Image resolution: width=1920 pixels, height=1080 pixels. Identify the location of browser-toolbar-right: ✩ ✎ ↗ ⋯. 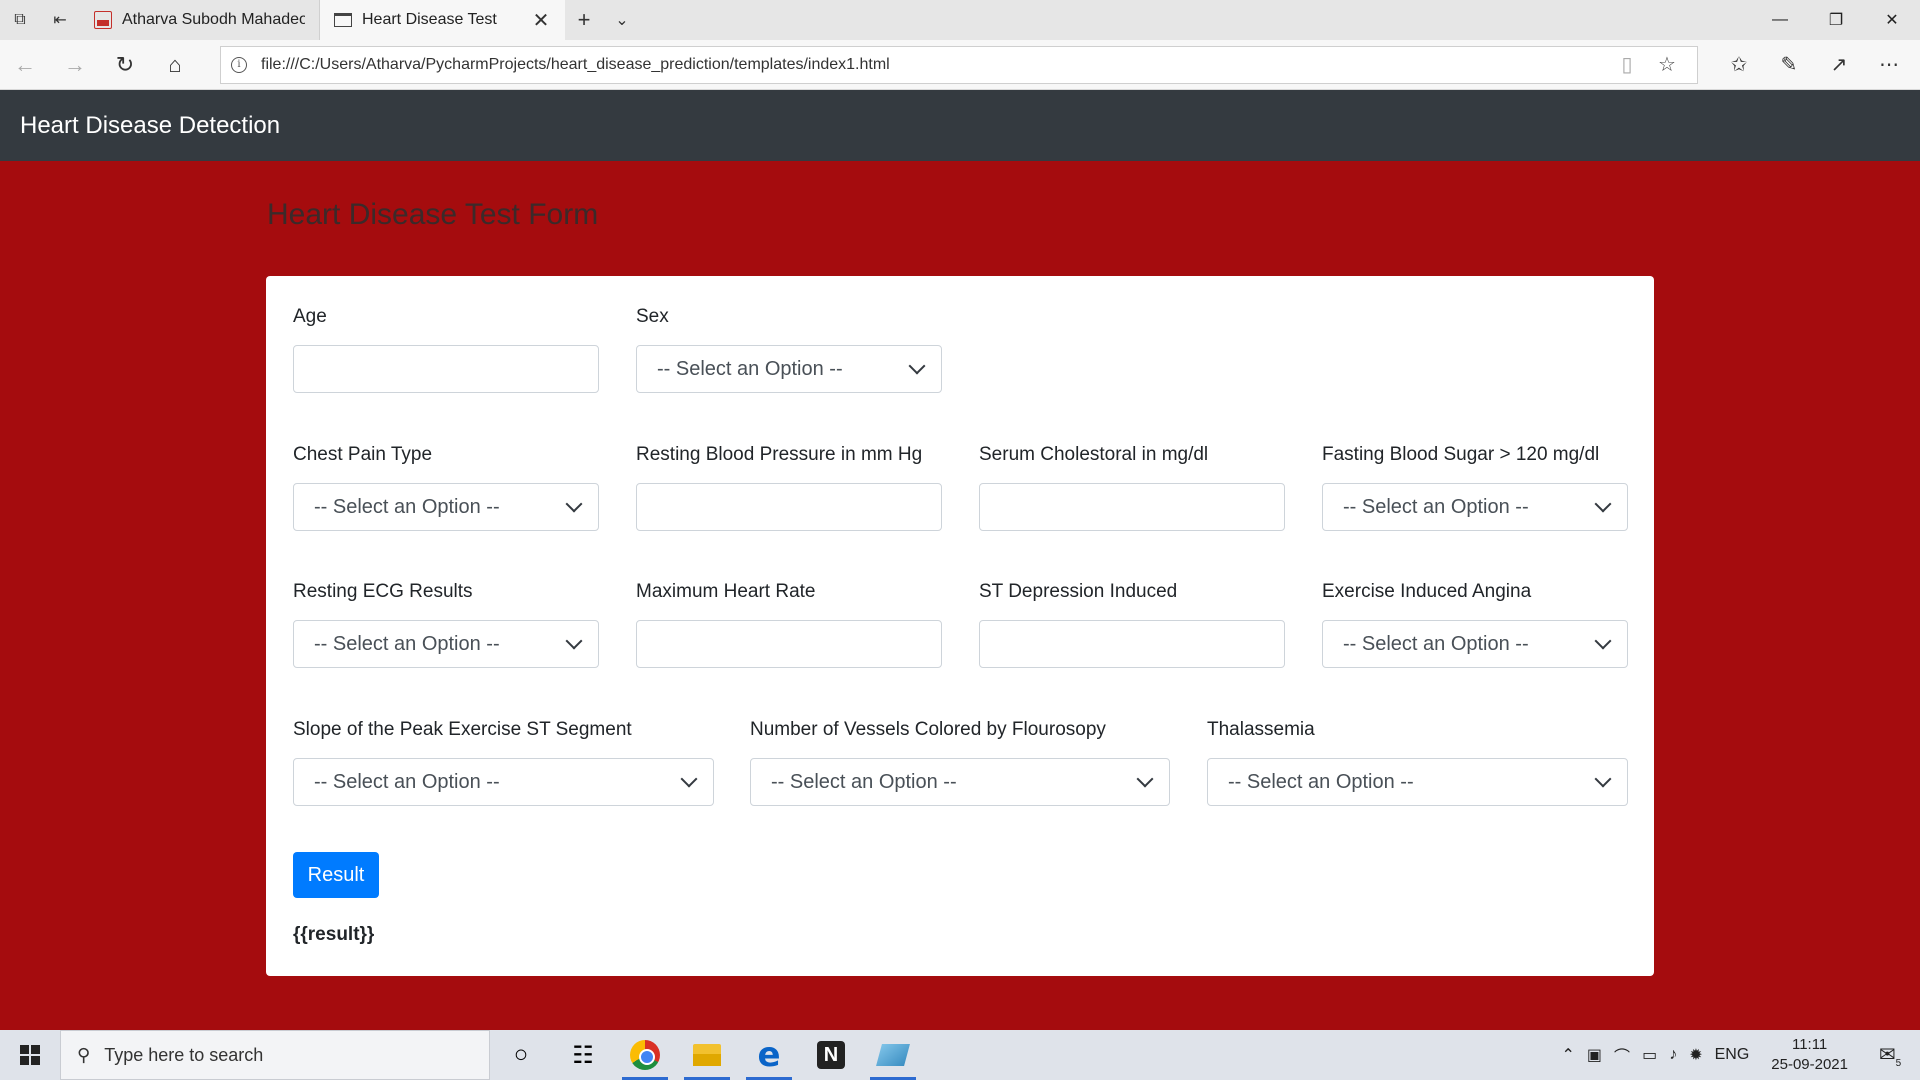
(1814, 64).